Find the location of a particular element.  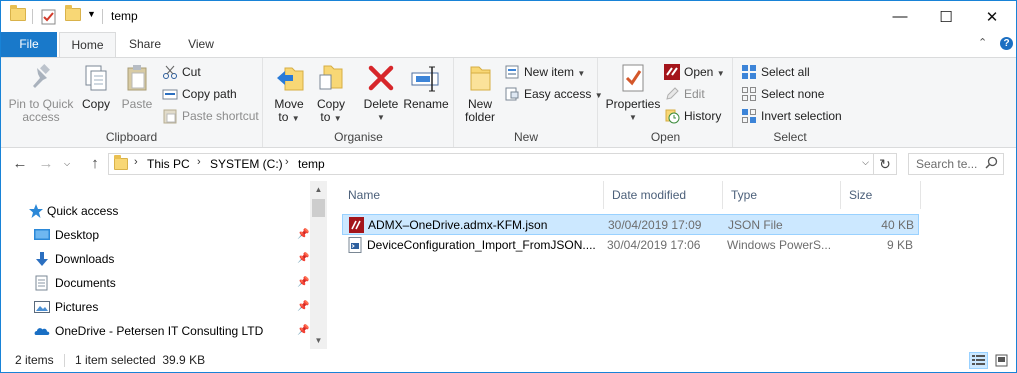

nav-item-onedrive: OneDrive - Petersen IT Consulting LTD 📌 is located at coordinates (156, 331).